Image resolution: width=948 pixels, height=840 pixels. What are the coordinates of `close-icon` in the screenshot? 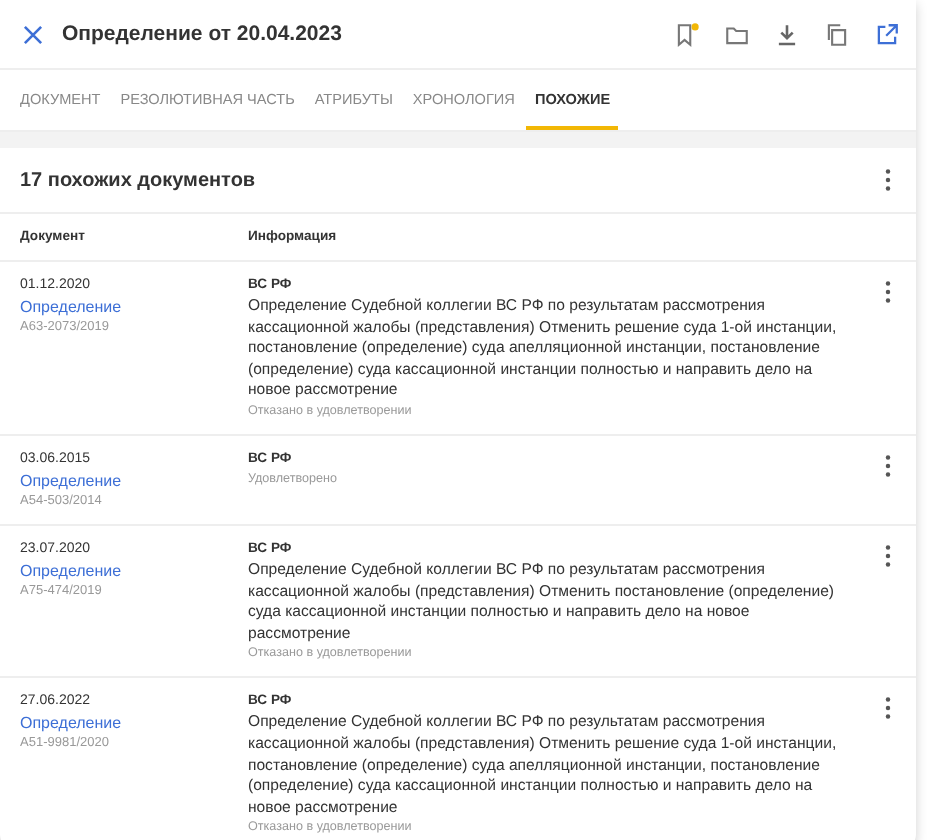 It's located at (33, 34).